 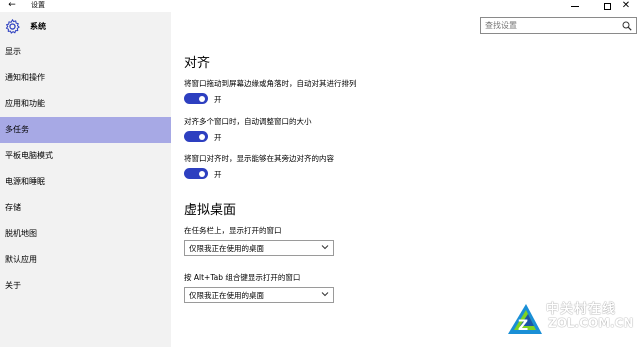 I want to click on taskbar-windows-value: 仅限我正在使用的桌面, so click(x=226, y=248).